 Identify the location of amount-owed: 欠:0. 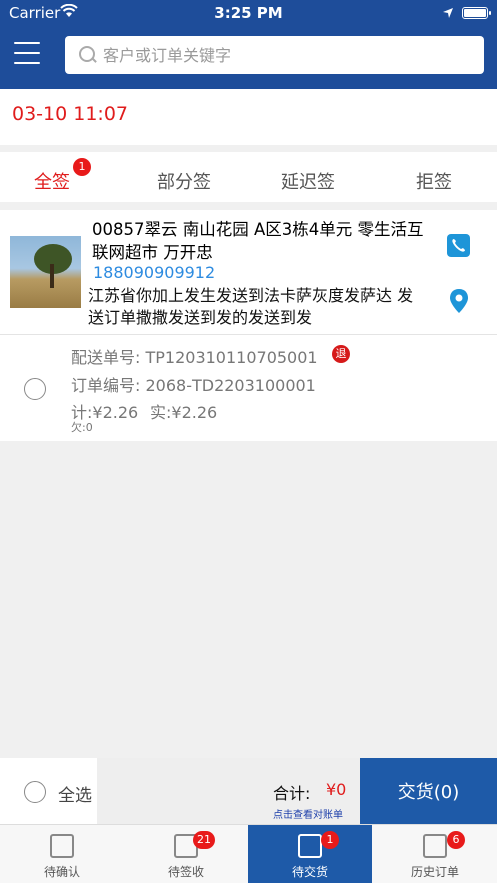
(82, 427).